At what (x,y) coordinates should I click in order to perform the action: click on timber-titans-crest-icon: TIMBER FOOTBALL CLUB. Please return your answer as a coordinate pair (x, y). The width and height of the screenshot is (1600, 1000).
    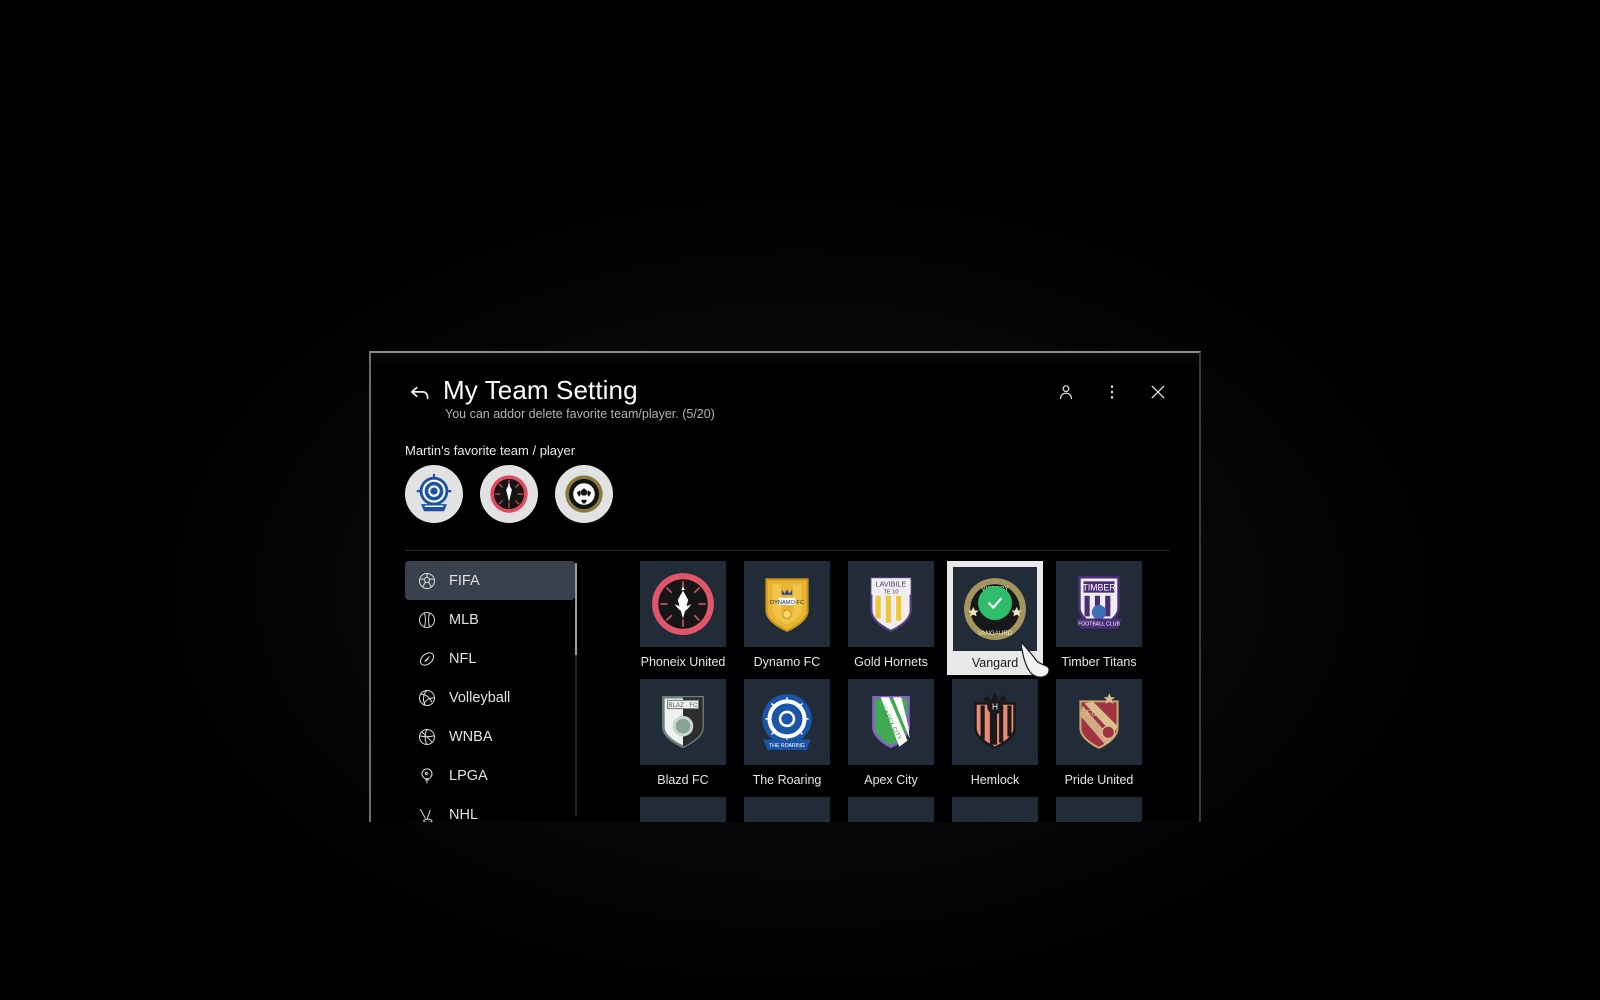
    Looking at the image, I should click on (1099, 602).